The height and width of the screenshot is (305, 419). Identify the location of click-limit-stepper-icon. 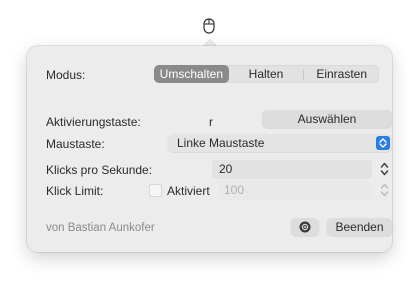
(384, 190).